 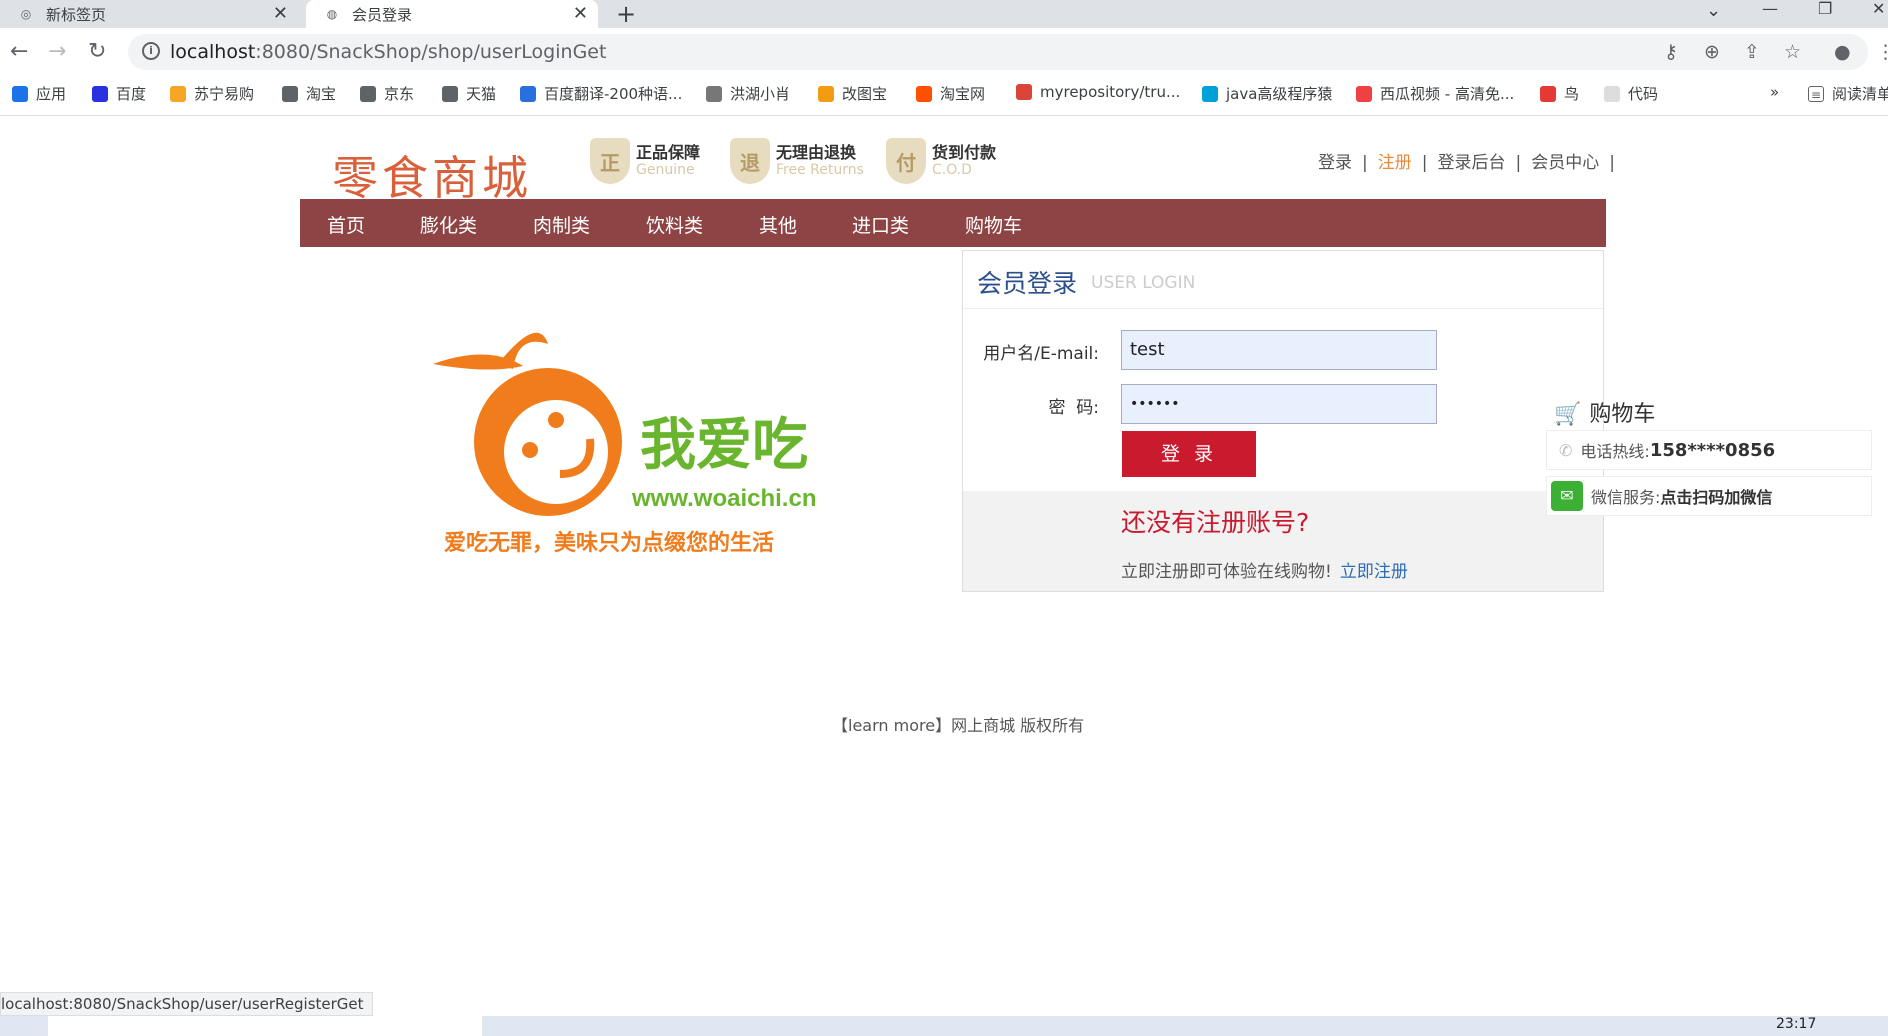 What do you see at coordinates (1374, 572) in the screenshot?
I see `register-now-link: 立即注册` at bounding box center [1374, 572].